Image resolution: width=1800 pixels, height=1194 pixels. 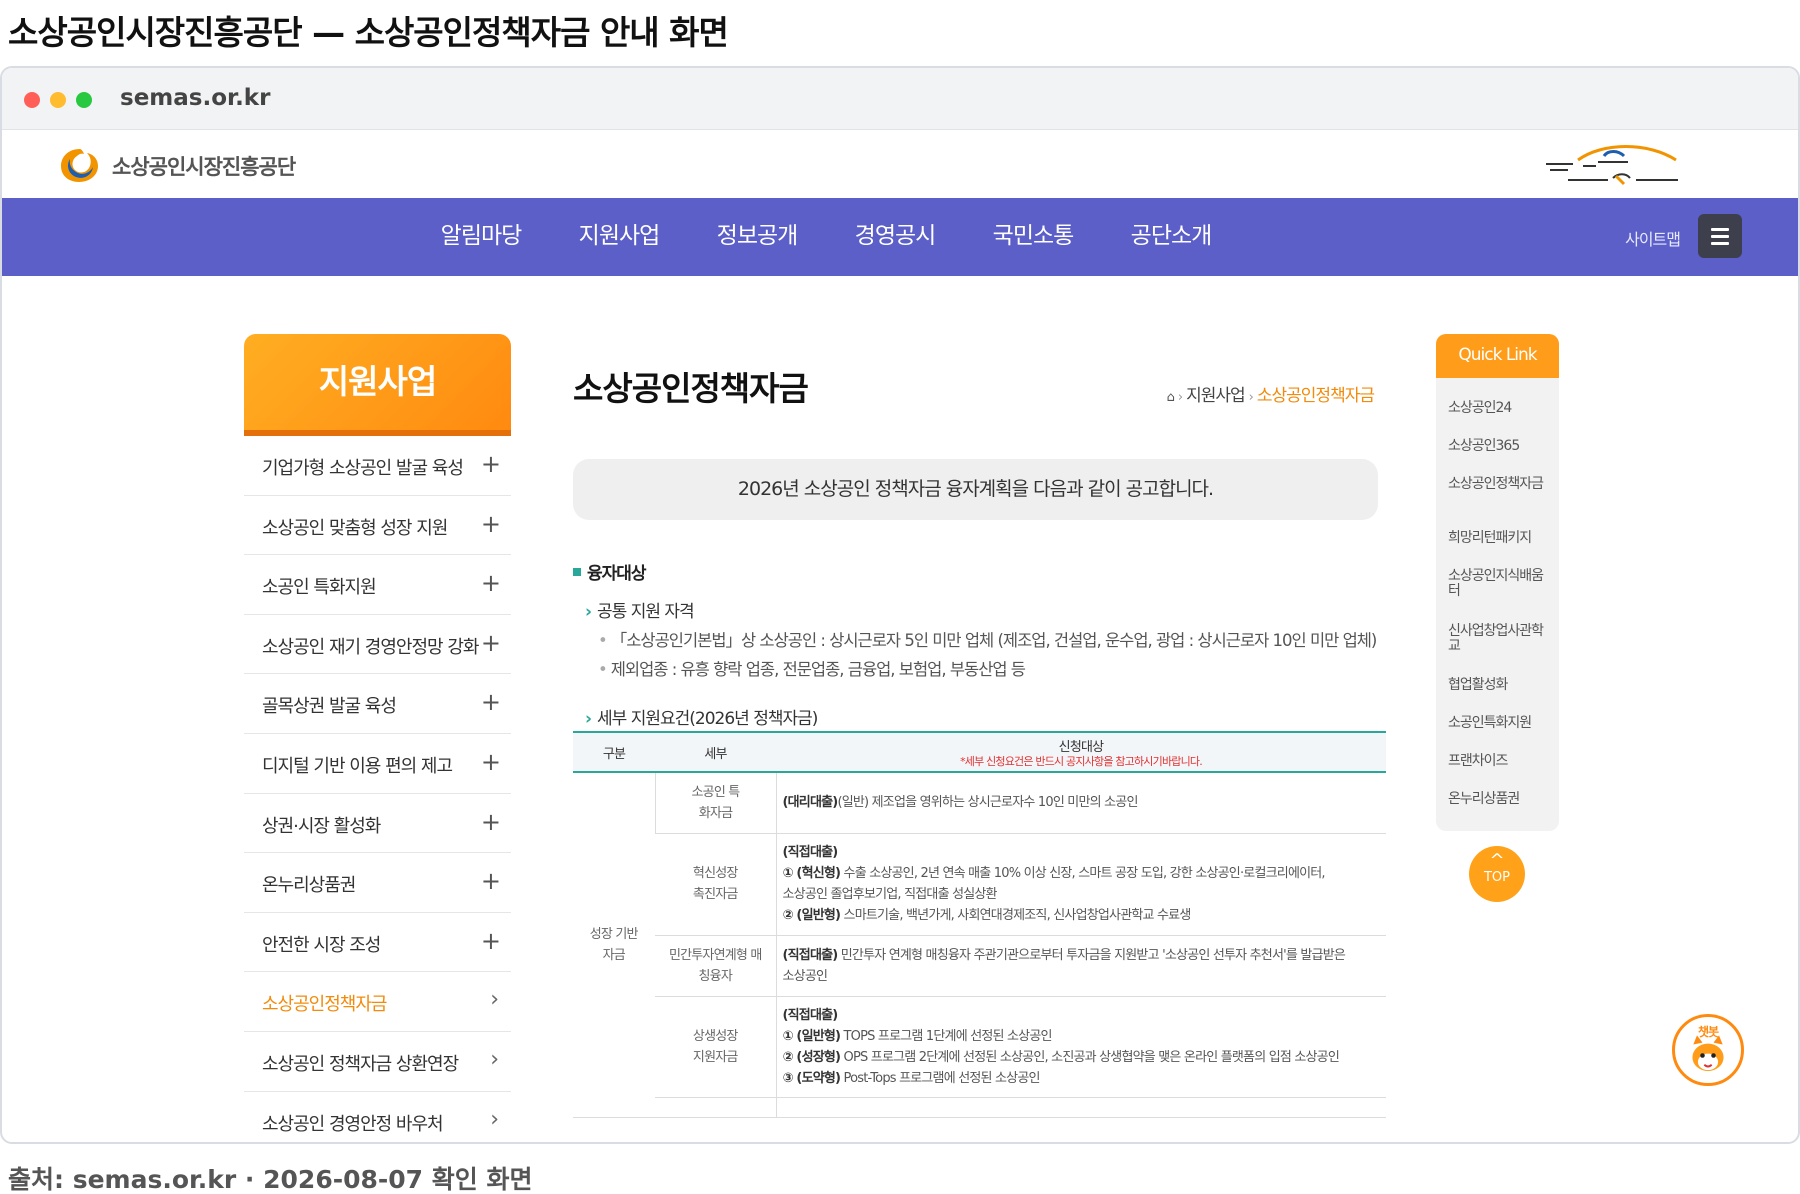 What do you see at coordinates (911, 1078) in the screenshot?
I see `desc-line: ③ (도약형) Post-Tops 프로그램에 선정된 소상공인` at bounding box center [911, 1078].